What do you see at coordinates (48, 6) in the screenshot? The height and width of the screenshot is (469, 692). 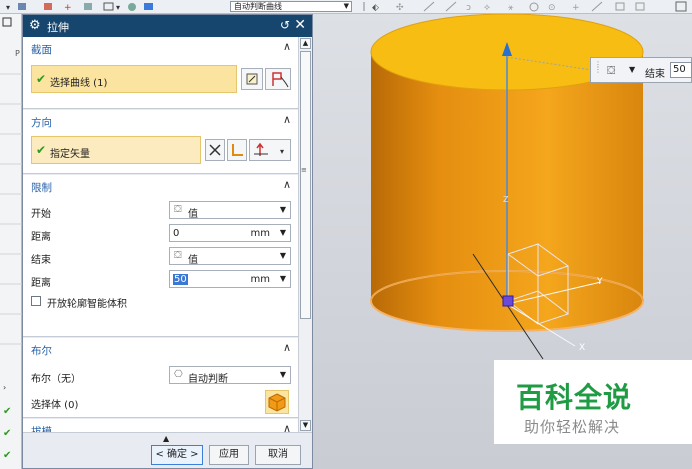 I see `select-icon` at bounding box center [48, 6].